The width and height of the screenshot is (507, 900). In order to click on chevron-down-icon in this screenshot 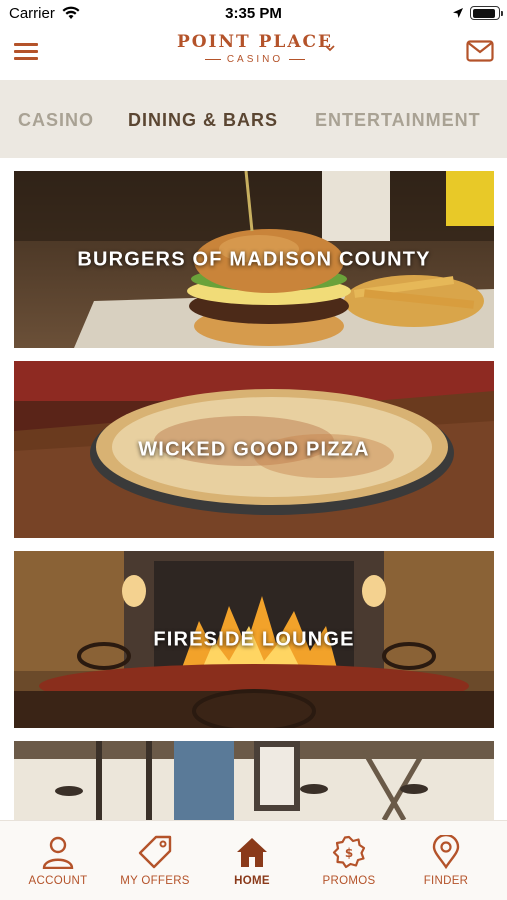, I will do `click(330, 48)`.